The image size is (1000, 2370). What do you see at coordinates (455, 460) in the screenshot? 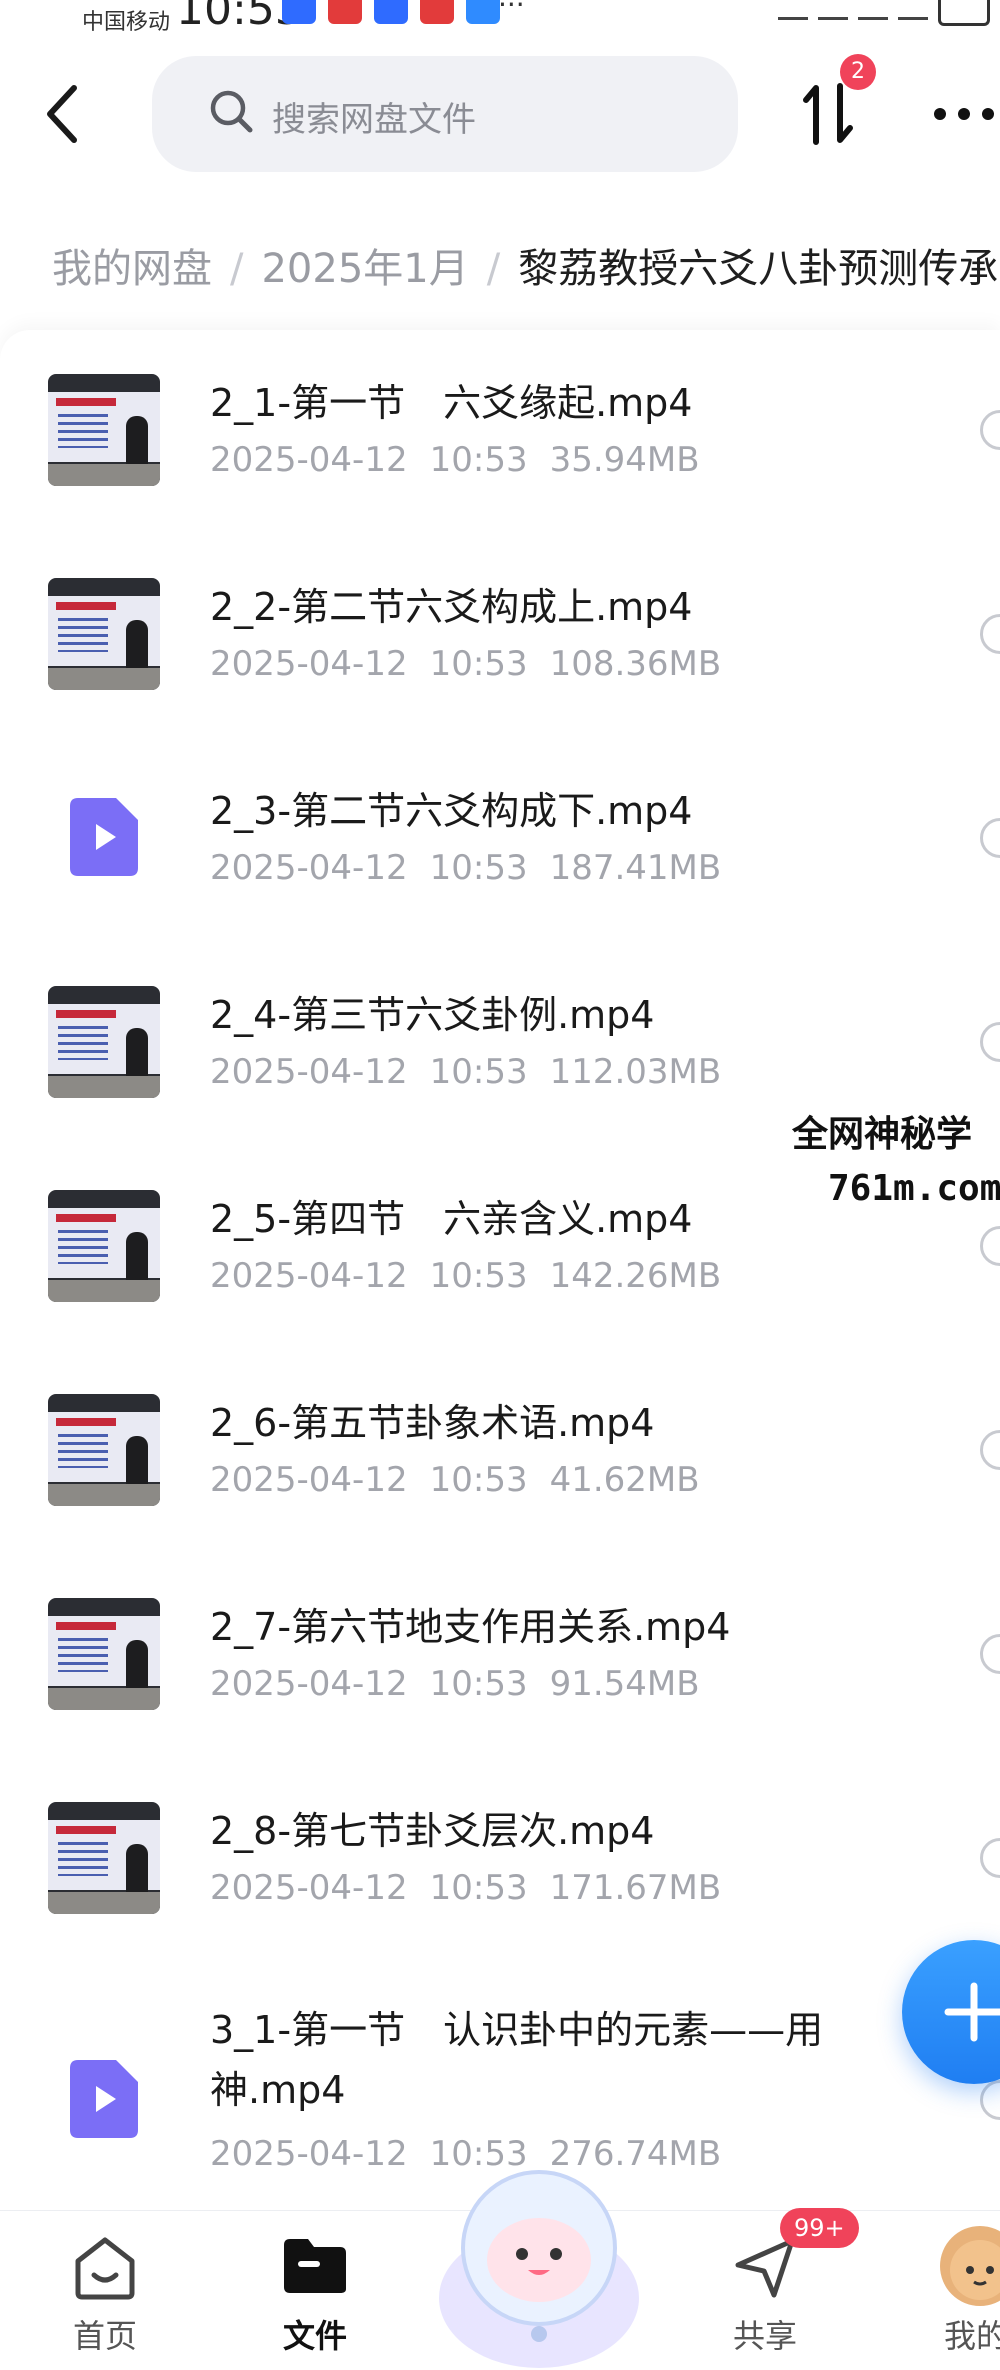
I see `file-meta: 2025-04-12 10:53 35.94MB` at bounding box center [455, 460].